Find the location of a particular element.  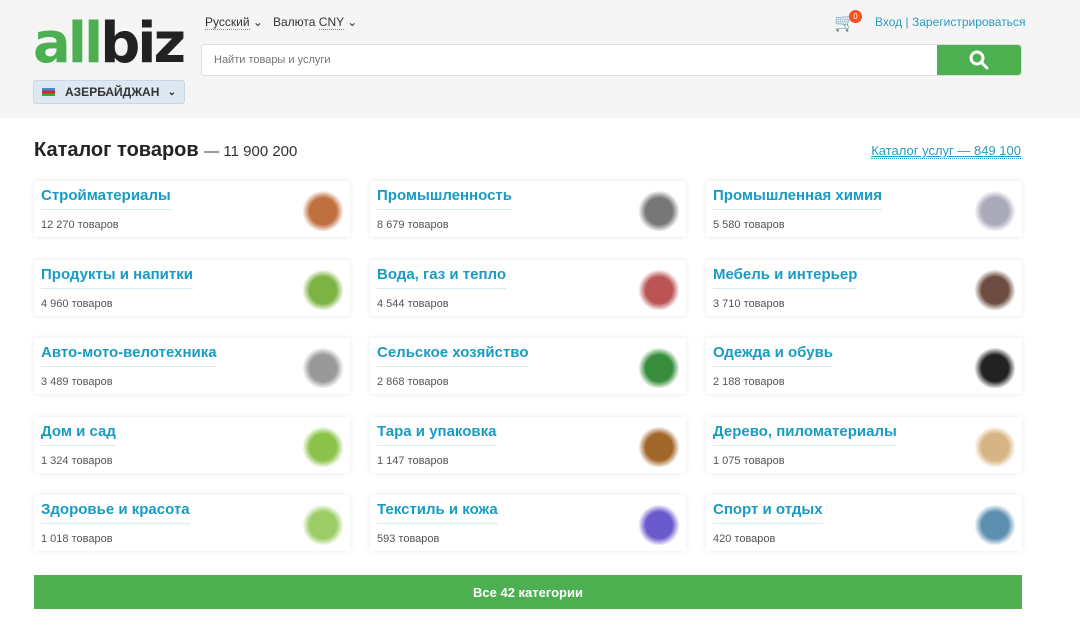

category-count: 420 товаров is located at coordinates (744, 539).